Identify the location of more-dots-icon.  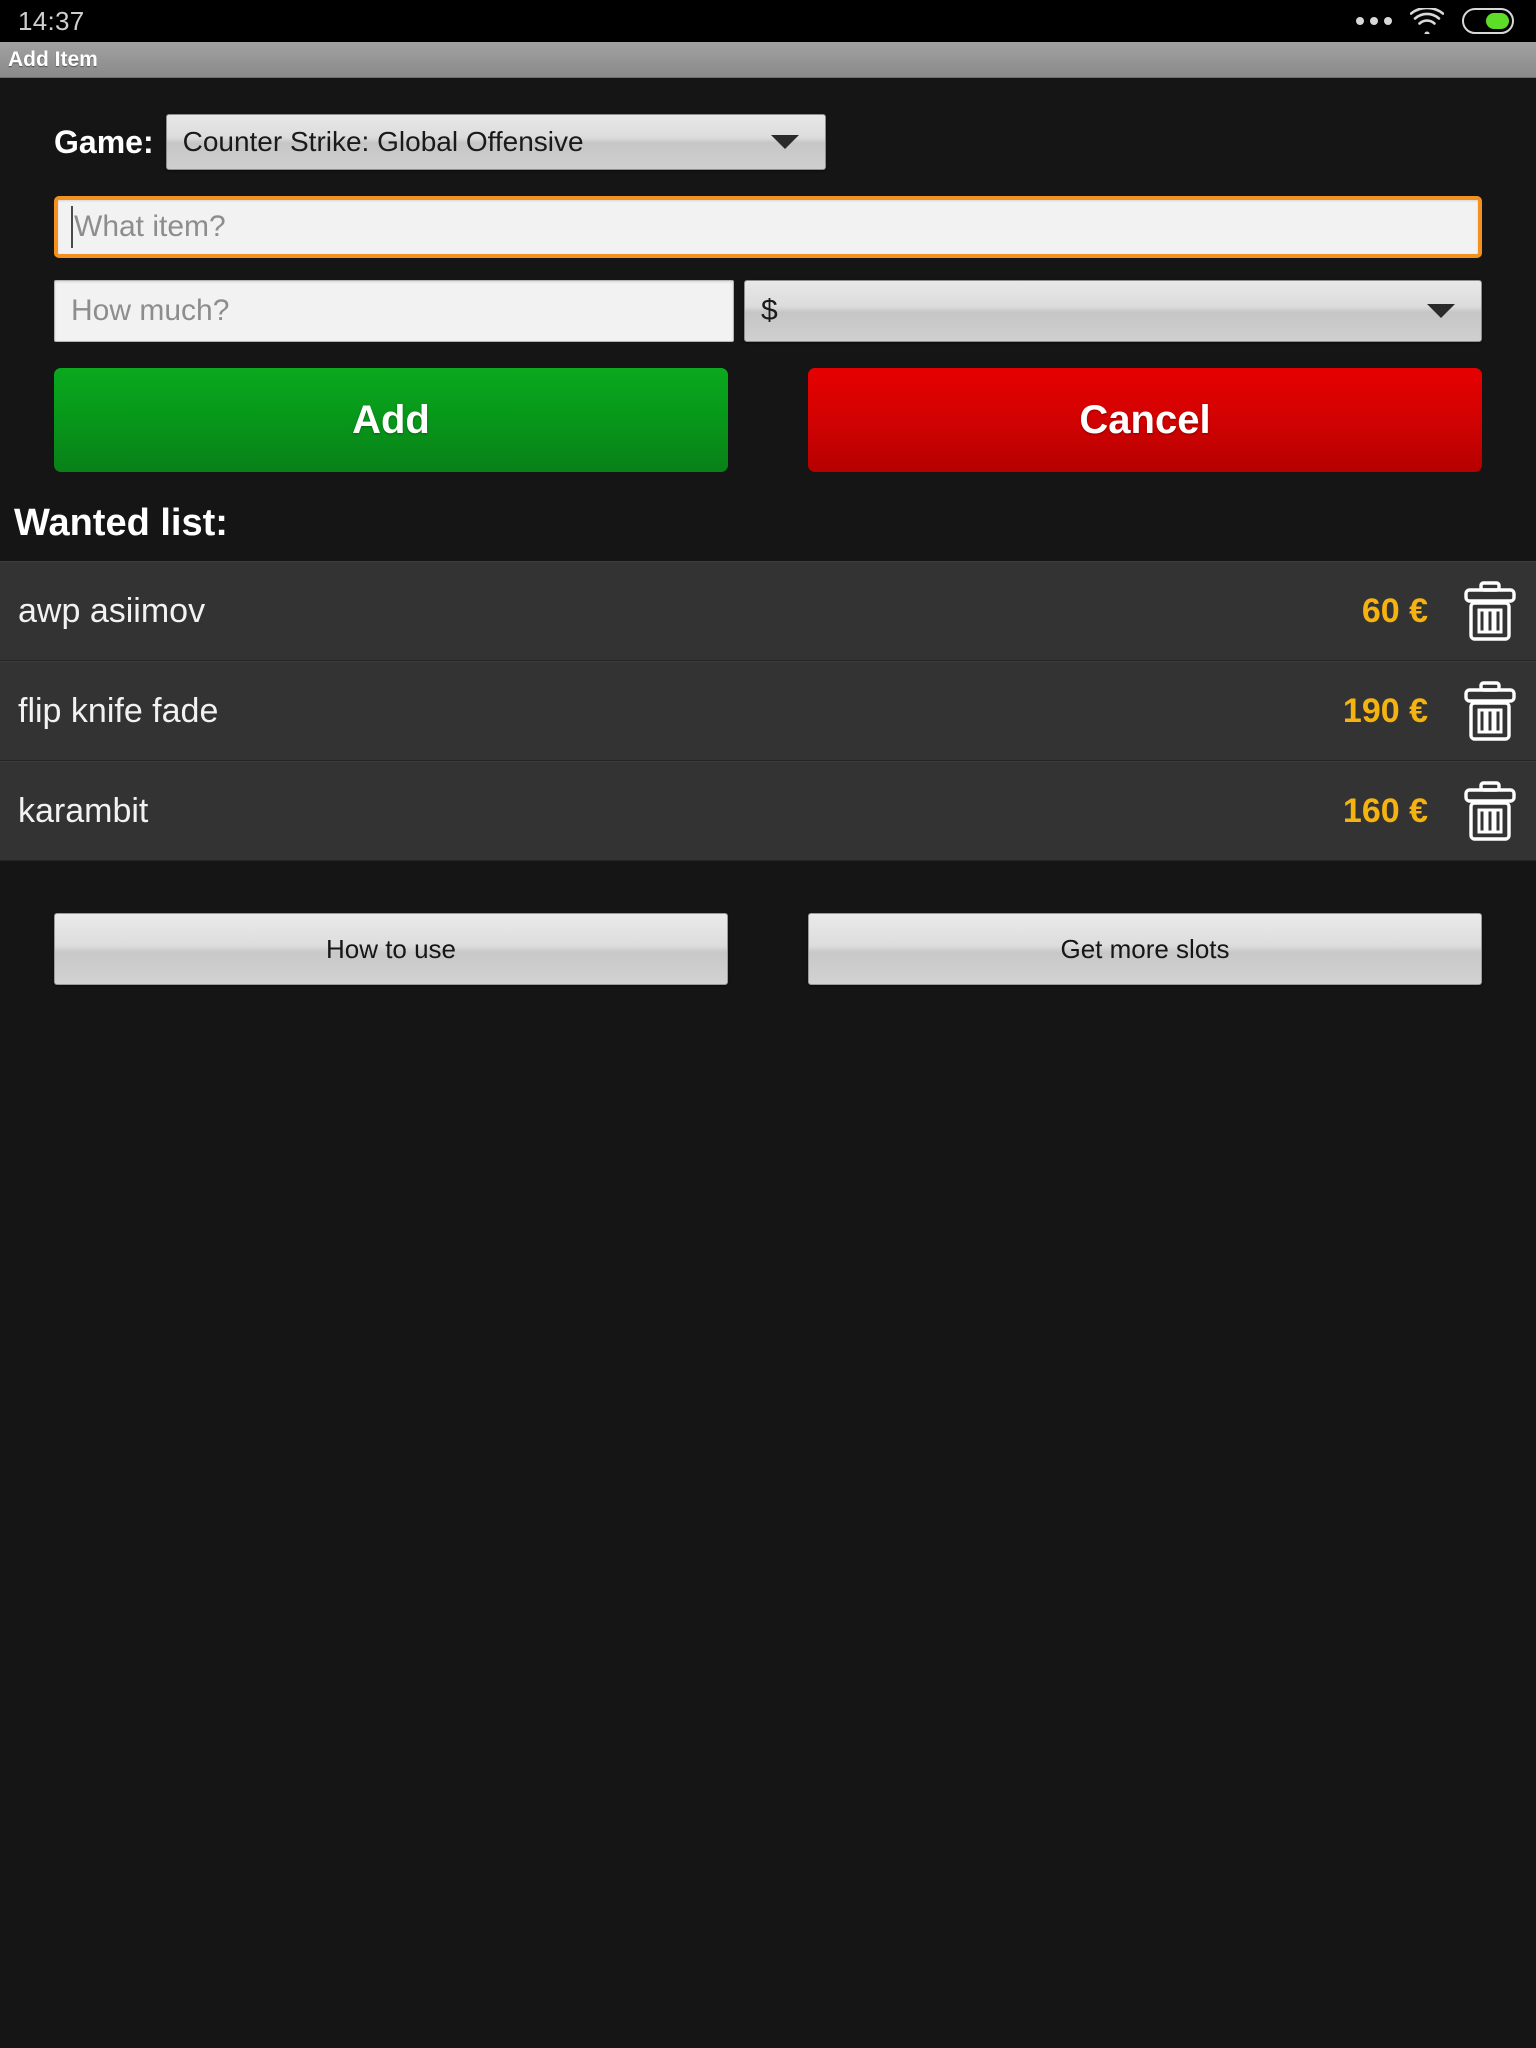
(1374, 21).